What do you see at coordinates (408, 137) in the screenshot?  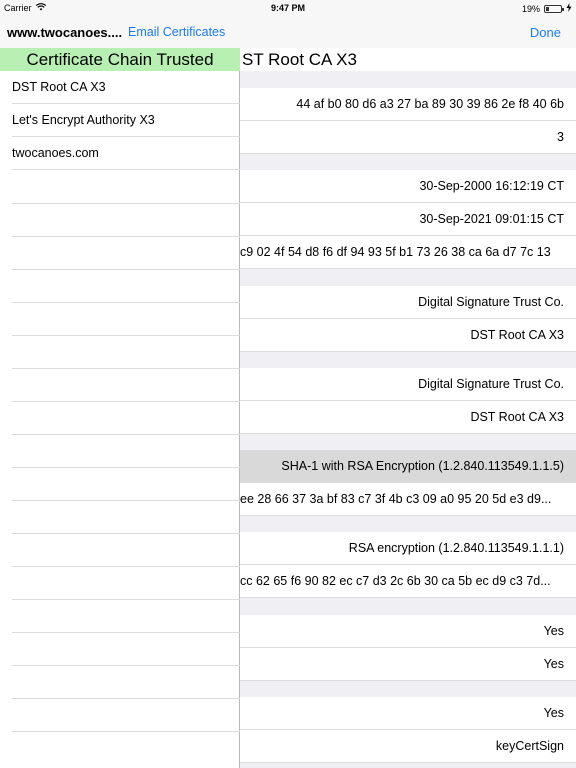 I see `detail-row-version: 3` at bounding box center [408, 137].